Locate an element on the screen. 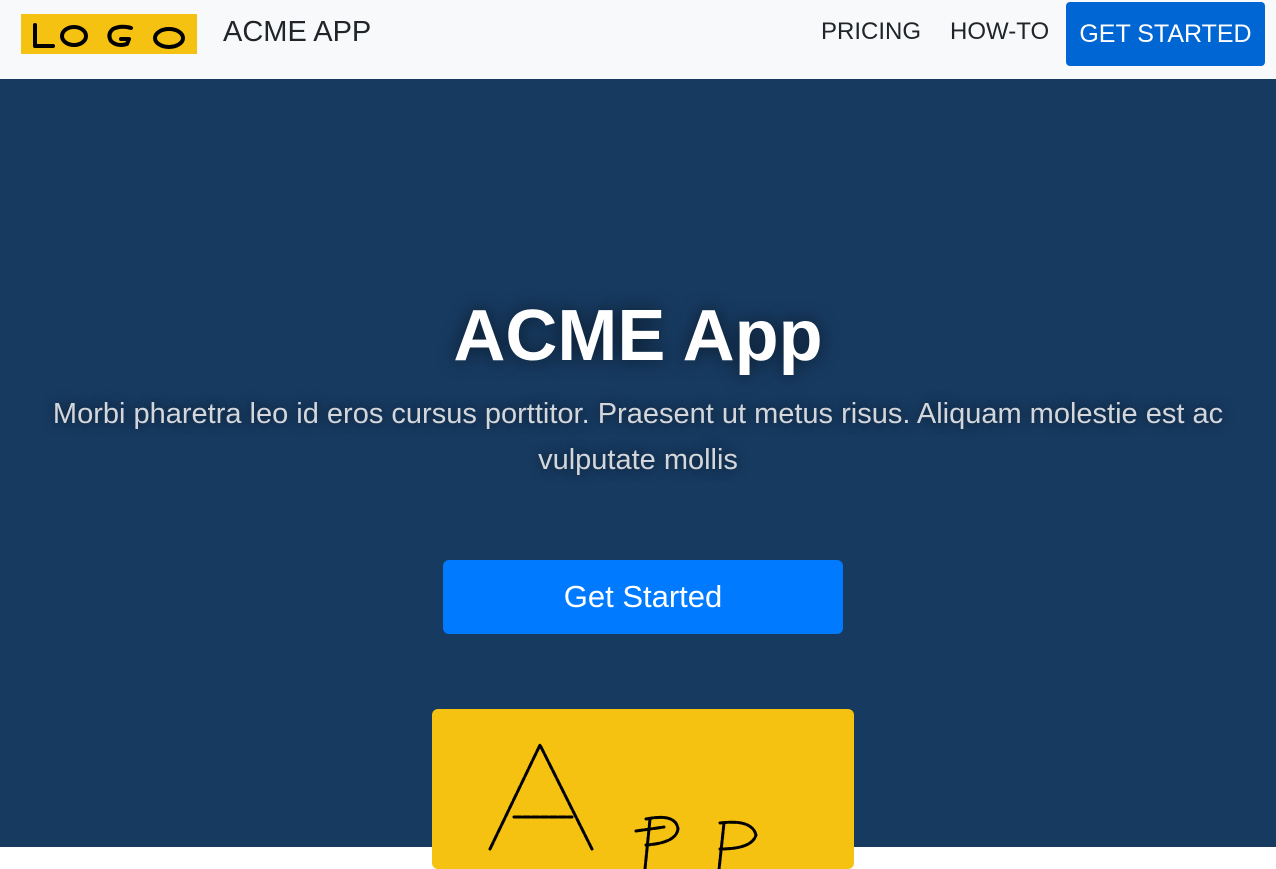 The height and width of the screenshot is (869, 1276). navbar: ACME APP PRICING HOW-TO GET STARTED is located at coordinates (638, 39).